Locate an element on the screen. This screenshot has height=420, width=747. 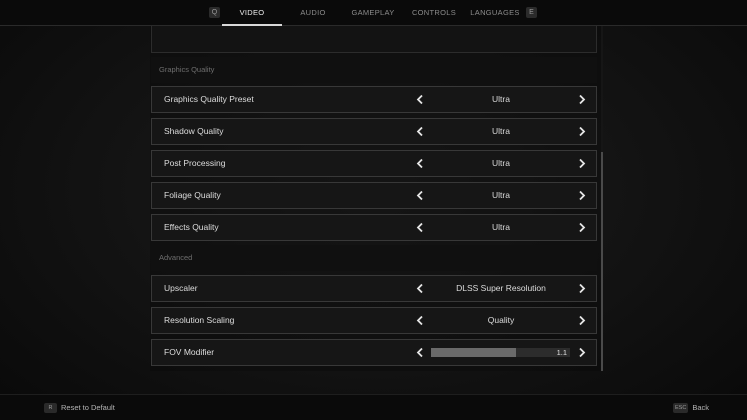
setting-label: Upscaler is located at coordinates (181, 288).